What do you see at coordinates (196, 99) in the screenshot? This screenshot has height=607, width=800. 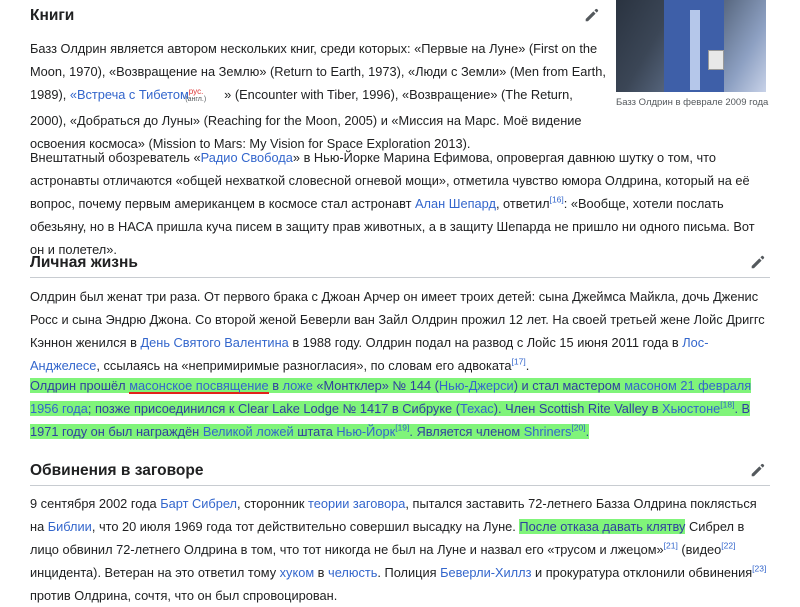 I see `lang-en-tag: (англ.)` at bounding box center [196, 99].